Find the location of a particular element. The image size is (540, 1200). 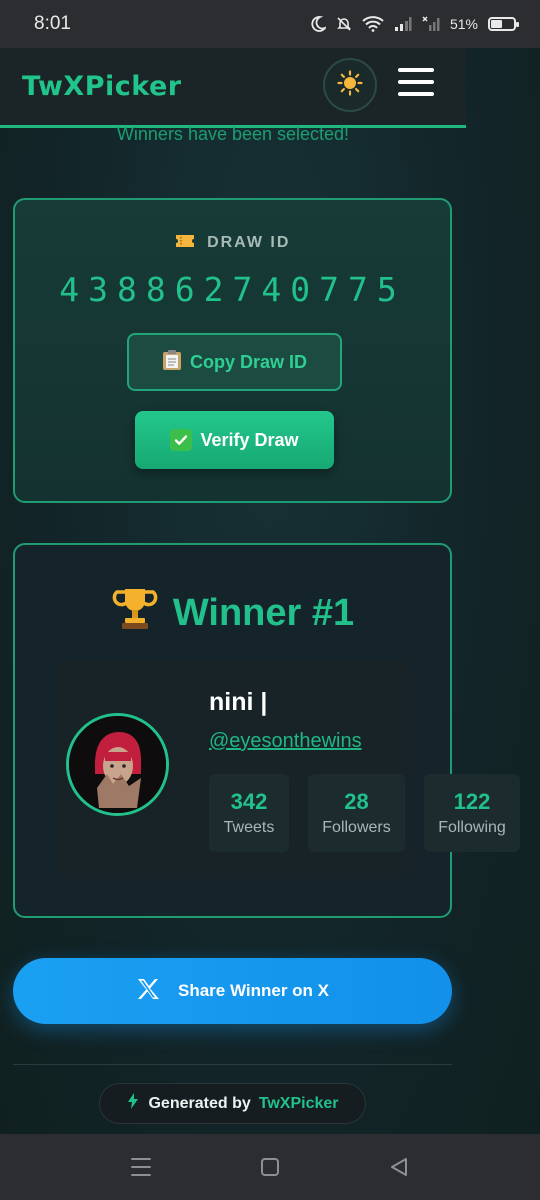

bell-off-icon is located at coordinates (344, 24).